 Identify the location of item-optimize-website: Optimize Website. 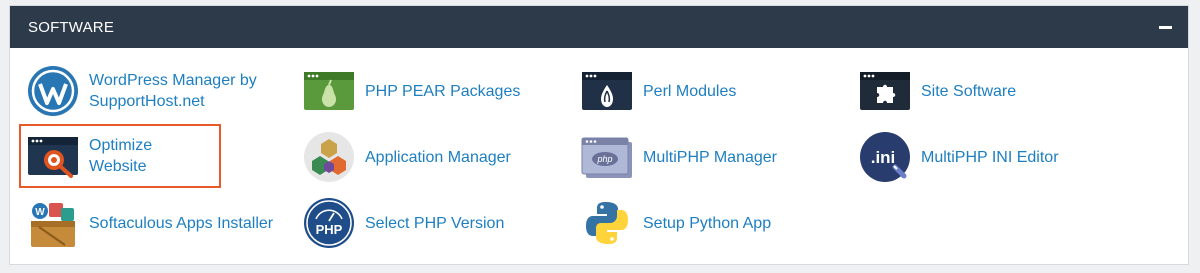
(120, 156).